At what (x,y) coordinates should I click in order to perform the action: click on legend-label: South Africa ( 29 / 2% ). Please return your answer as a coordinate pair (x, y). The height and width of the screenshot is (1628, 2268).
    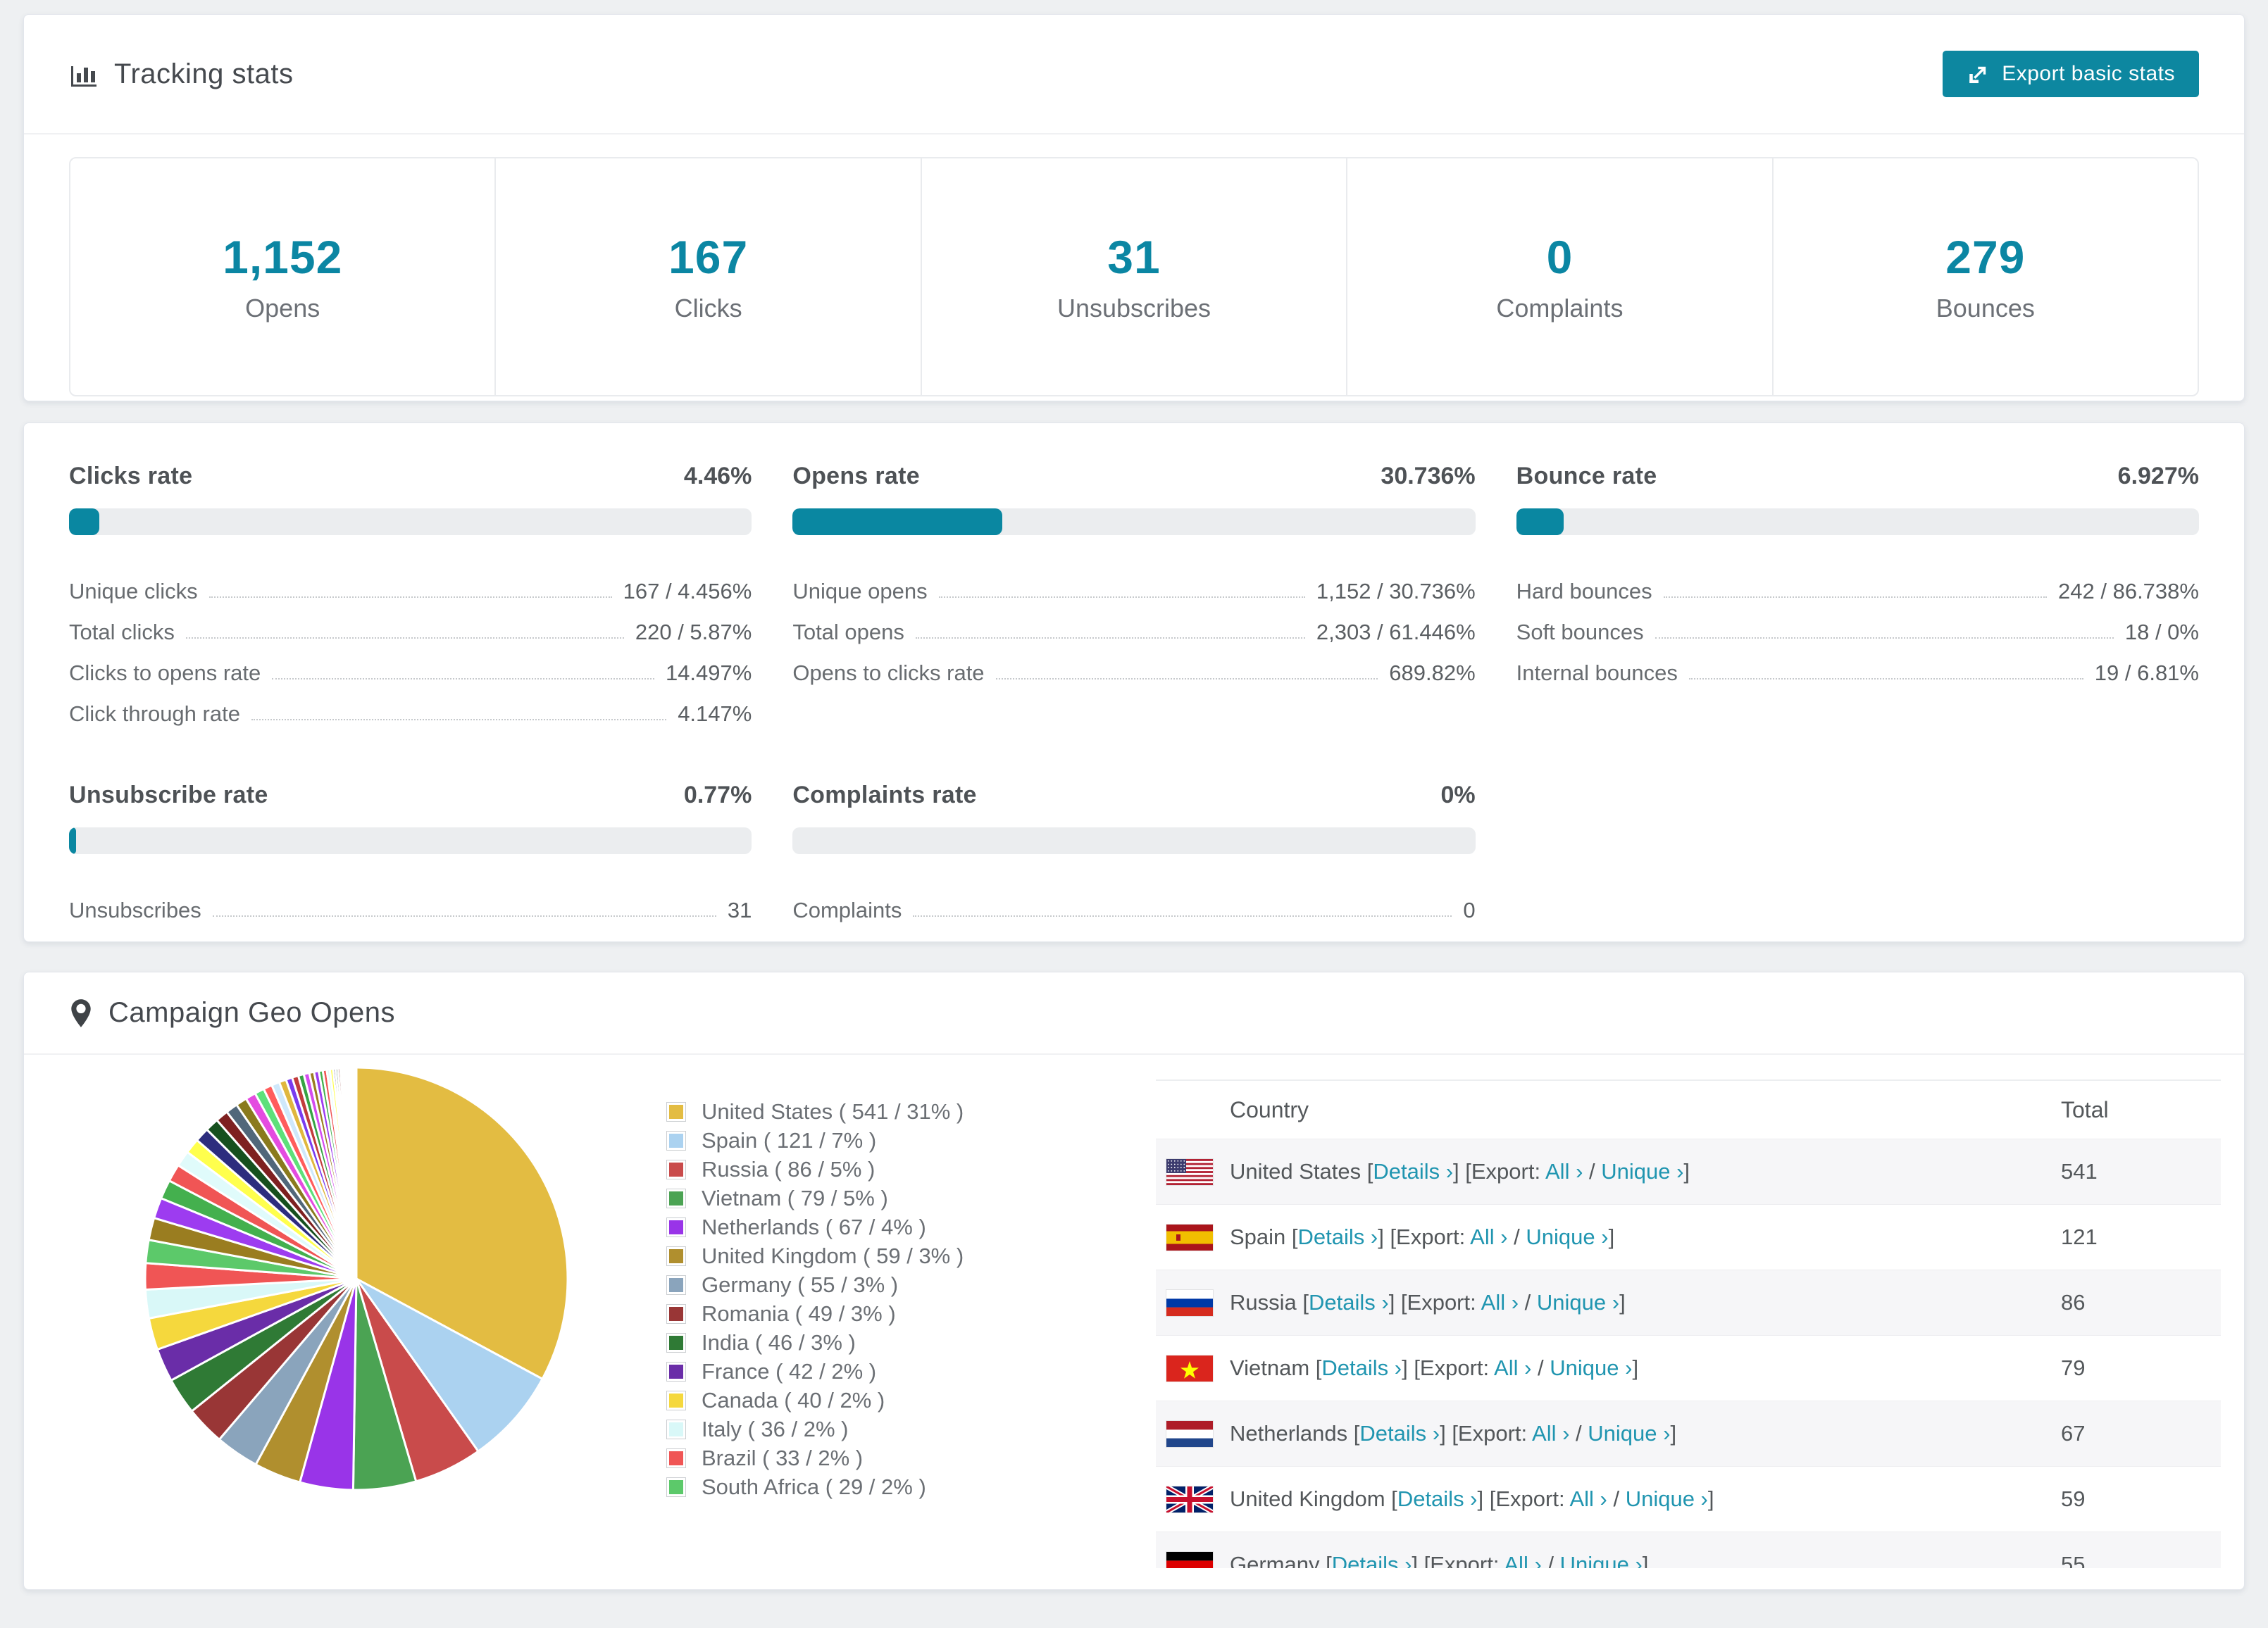
    Looking at the image, I should click on (814, 1486).